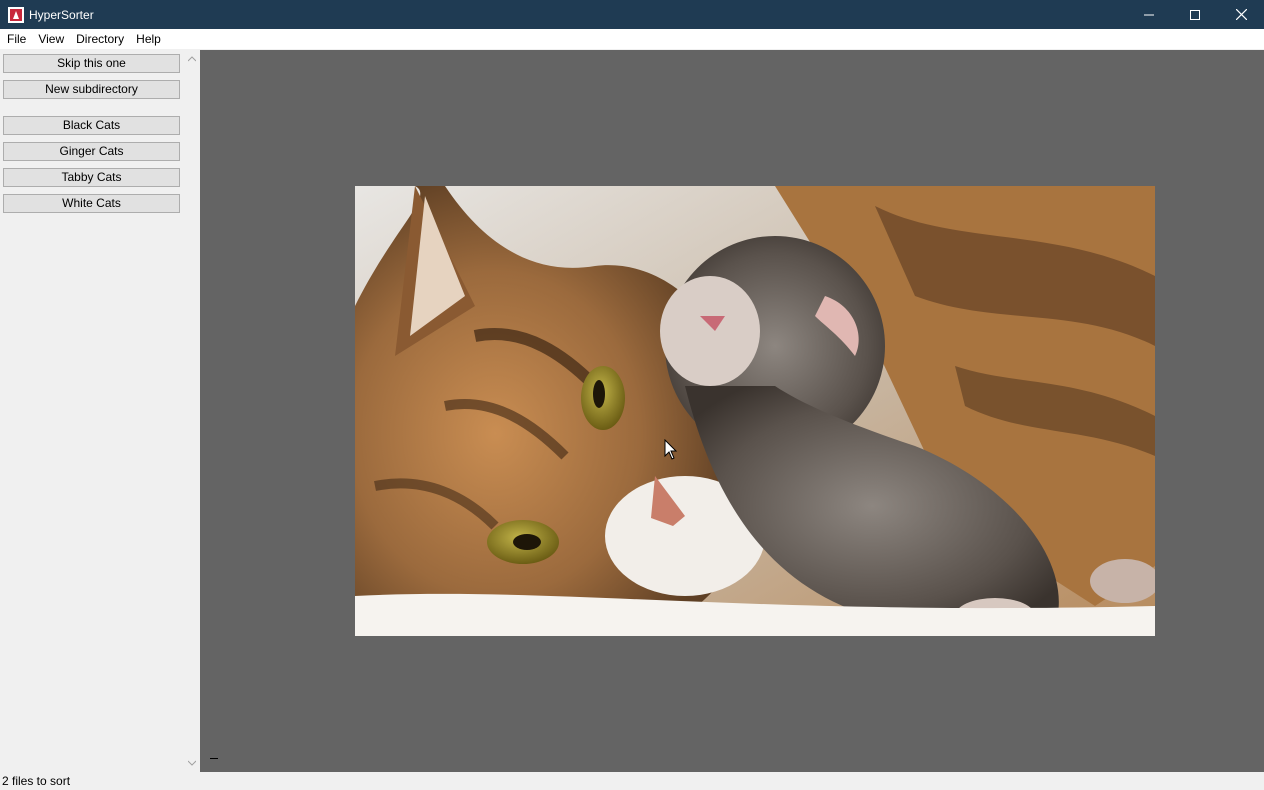 The image size is (1264, 790). What do you see at coordinates (91, 151) in the screenshot?
I see `directory-button-ginger-cats: Ginger Cats` at bounding box center [91, 151].